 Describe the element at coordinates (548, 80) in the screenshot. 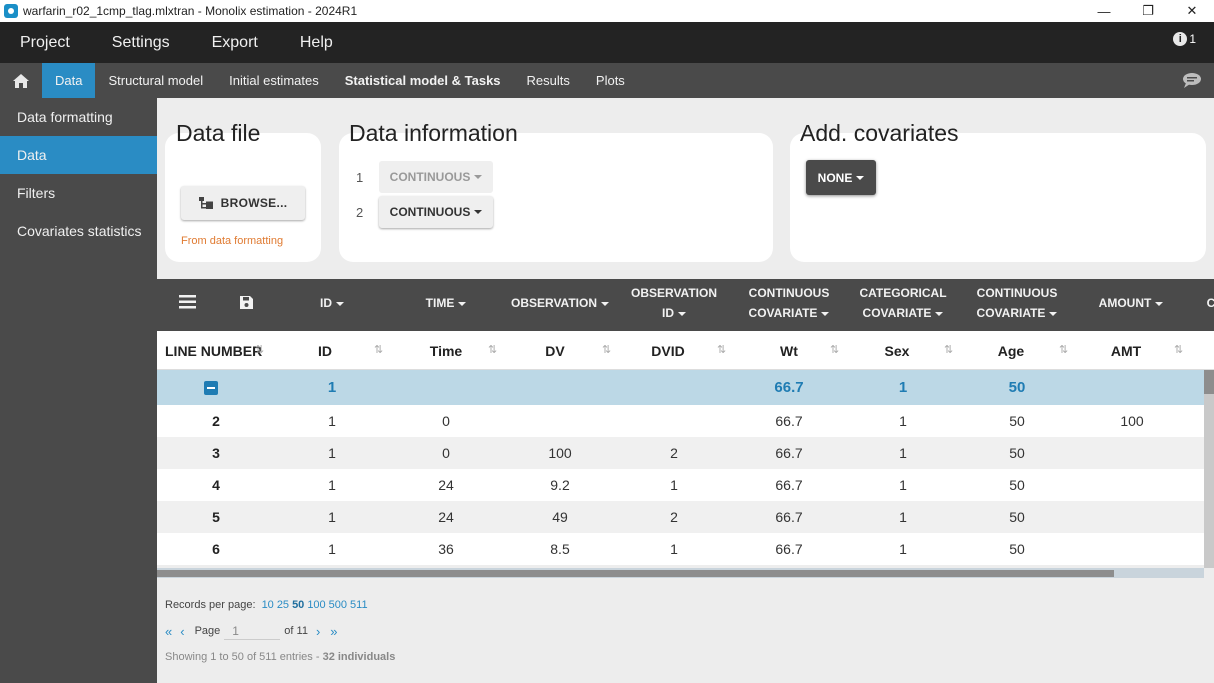

I see `tab-results: Results` at that location.